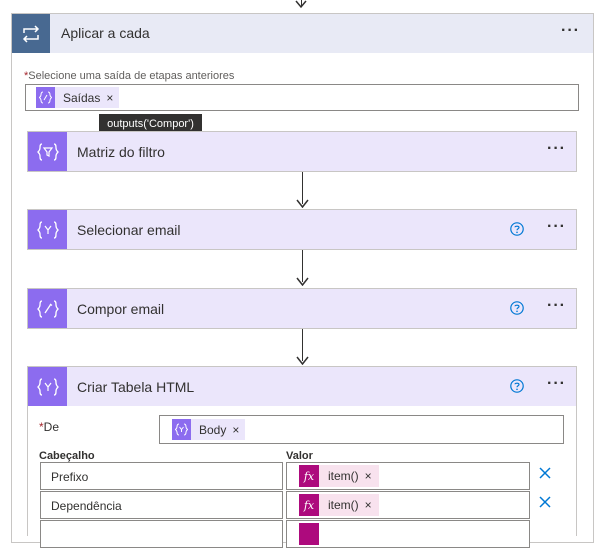 This screenshot has height=548, width=598. I want to click on body-token-remove-icon: ×, so click(238, 430).